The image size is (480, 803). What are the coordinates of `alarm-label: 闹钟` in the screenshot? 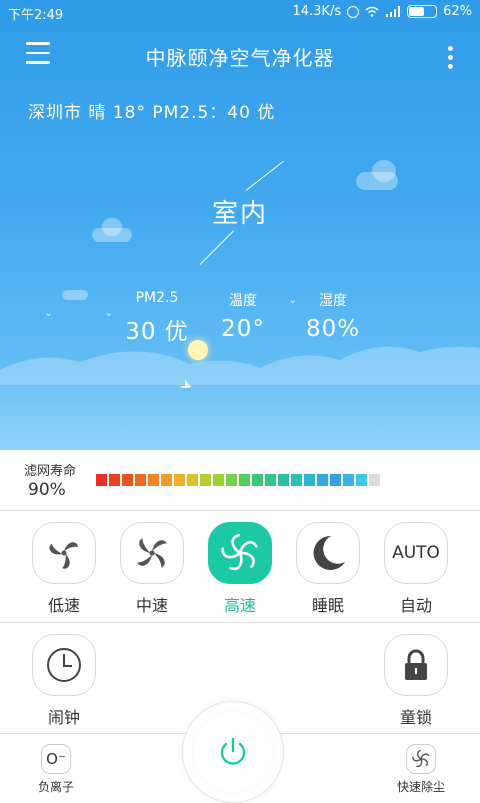 It's located at (63, 717).